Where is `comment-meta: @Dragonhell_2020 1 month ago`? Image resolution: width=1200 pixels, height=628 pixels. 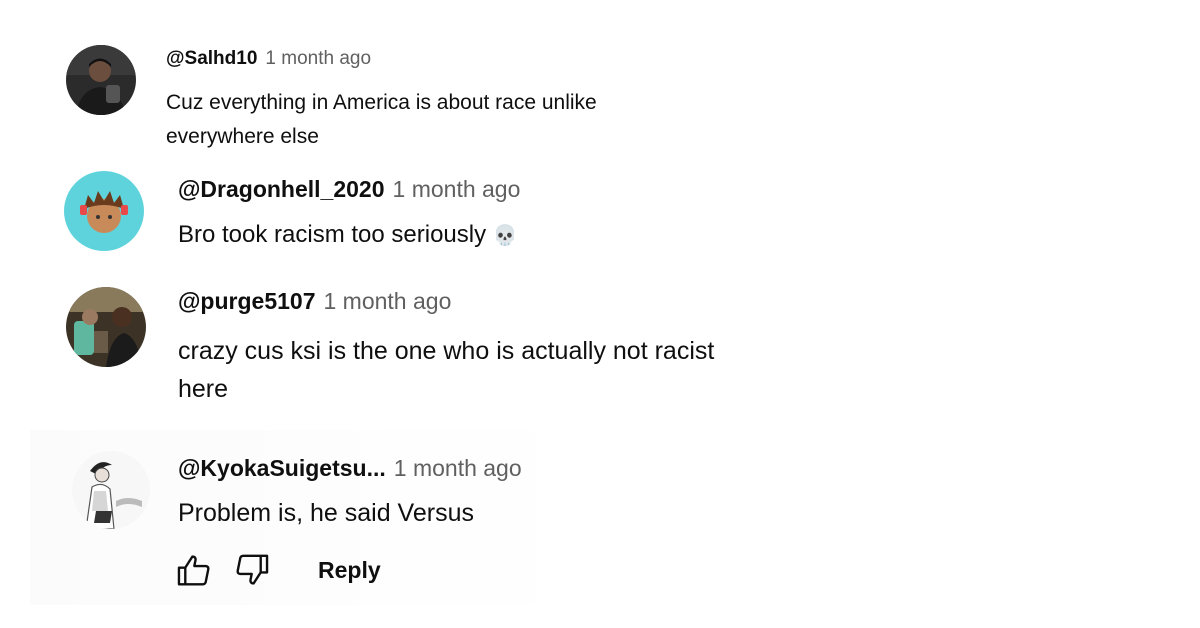 comment-meta: @Dragonhell_2020 1 month ago is located at coordinates (349, 189).